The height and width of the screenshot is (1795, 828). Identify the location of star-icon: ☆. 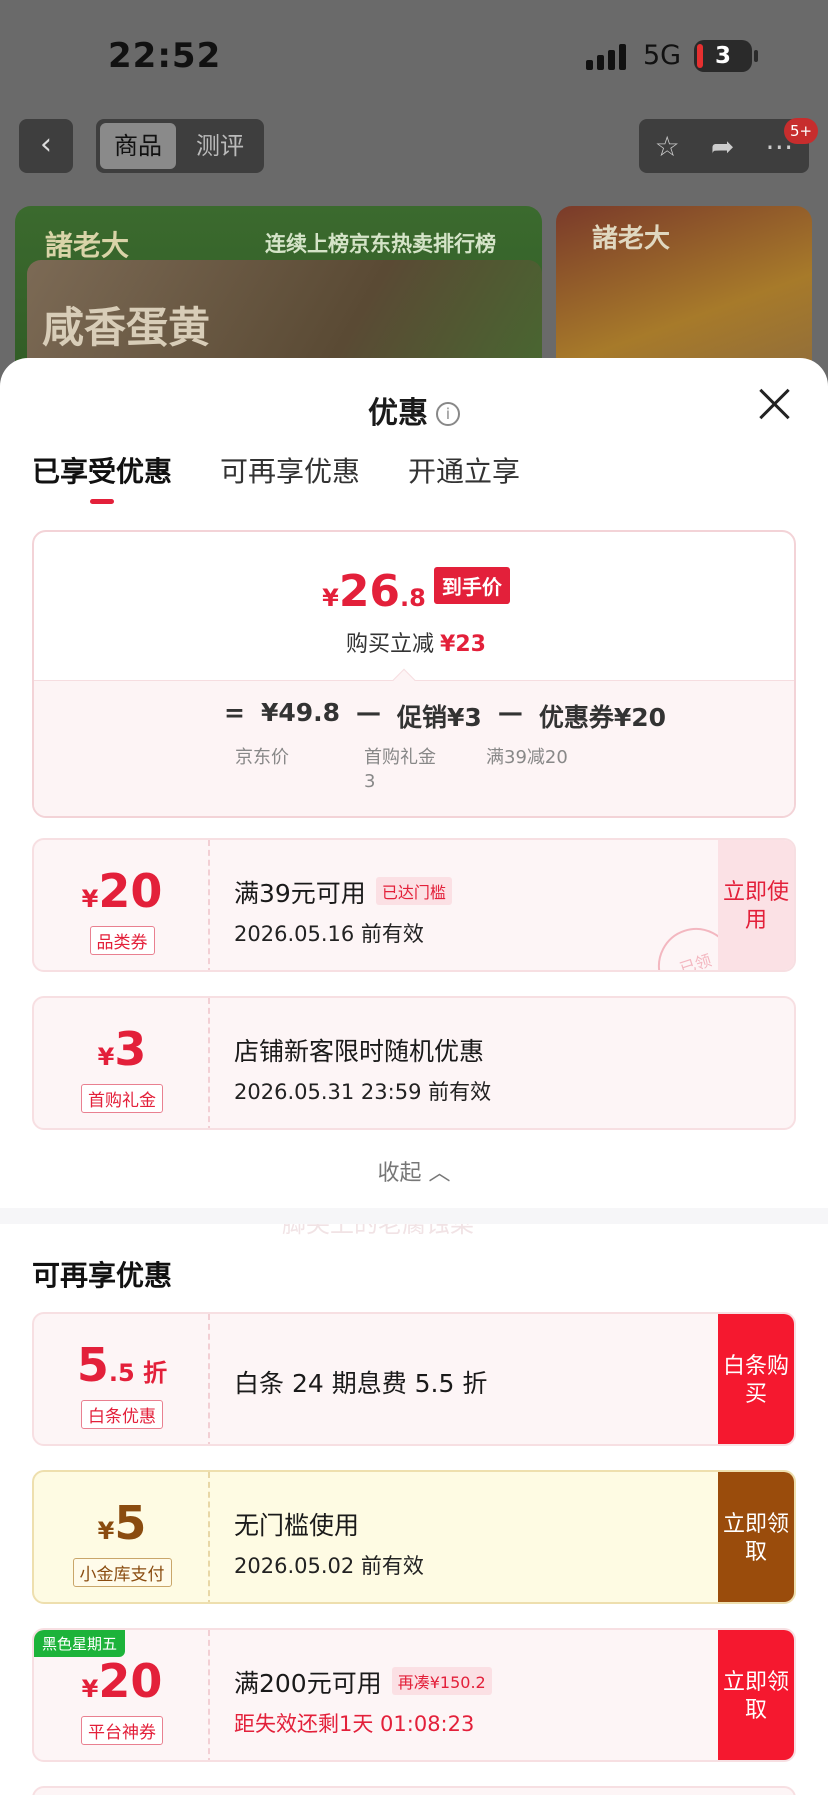
(667, 146).